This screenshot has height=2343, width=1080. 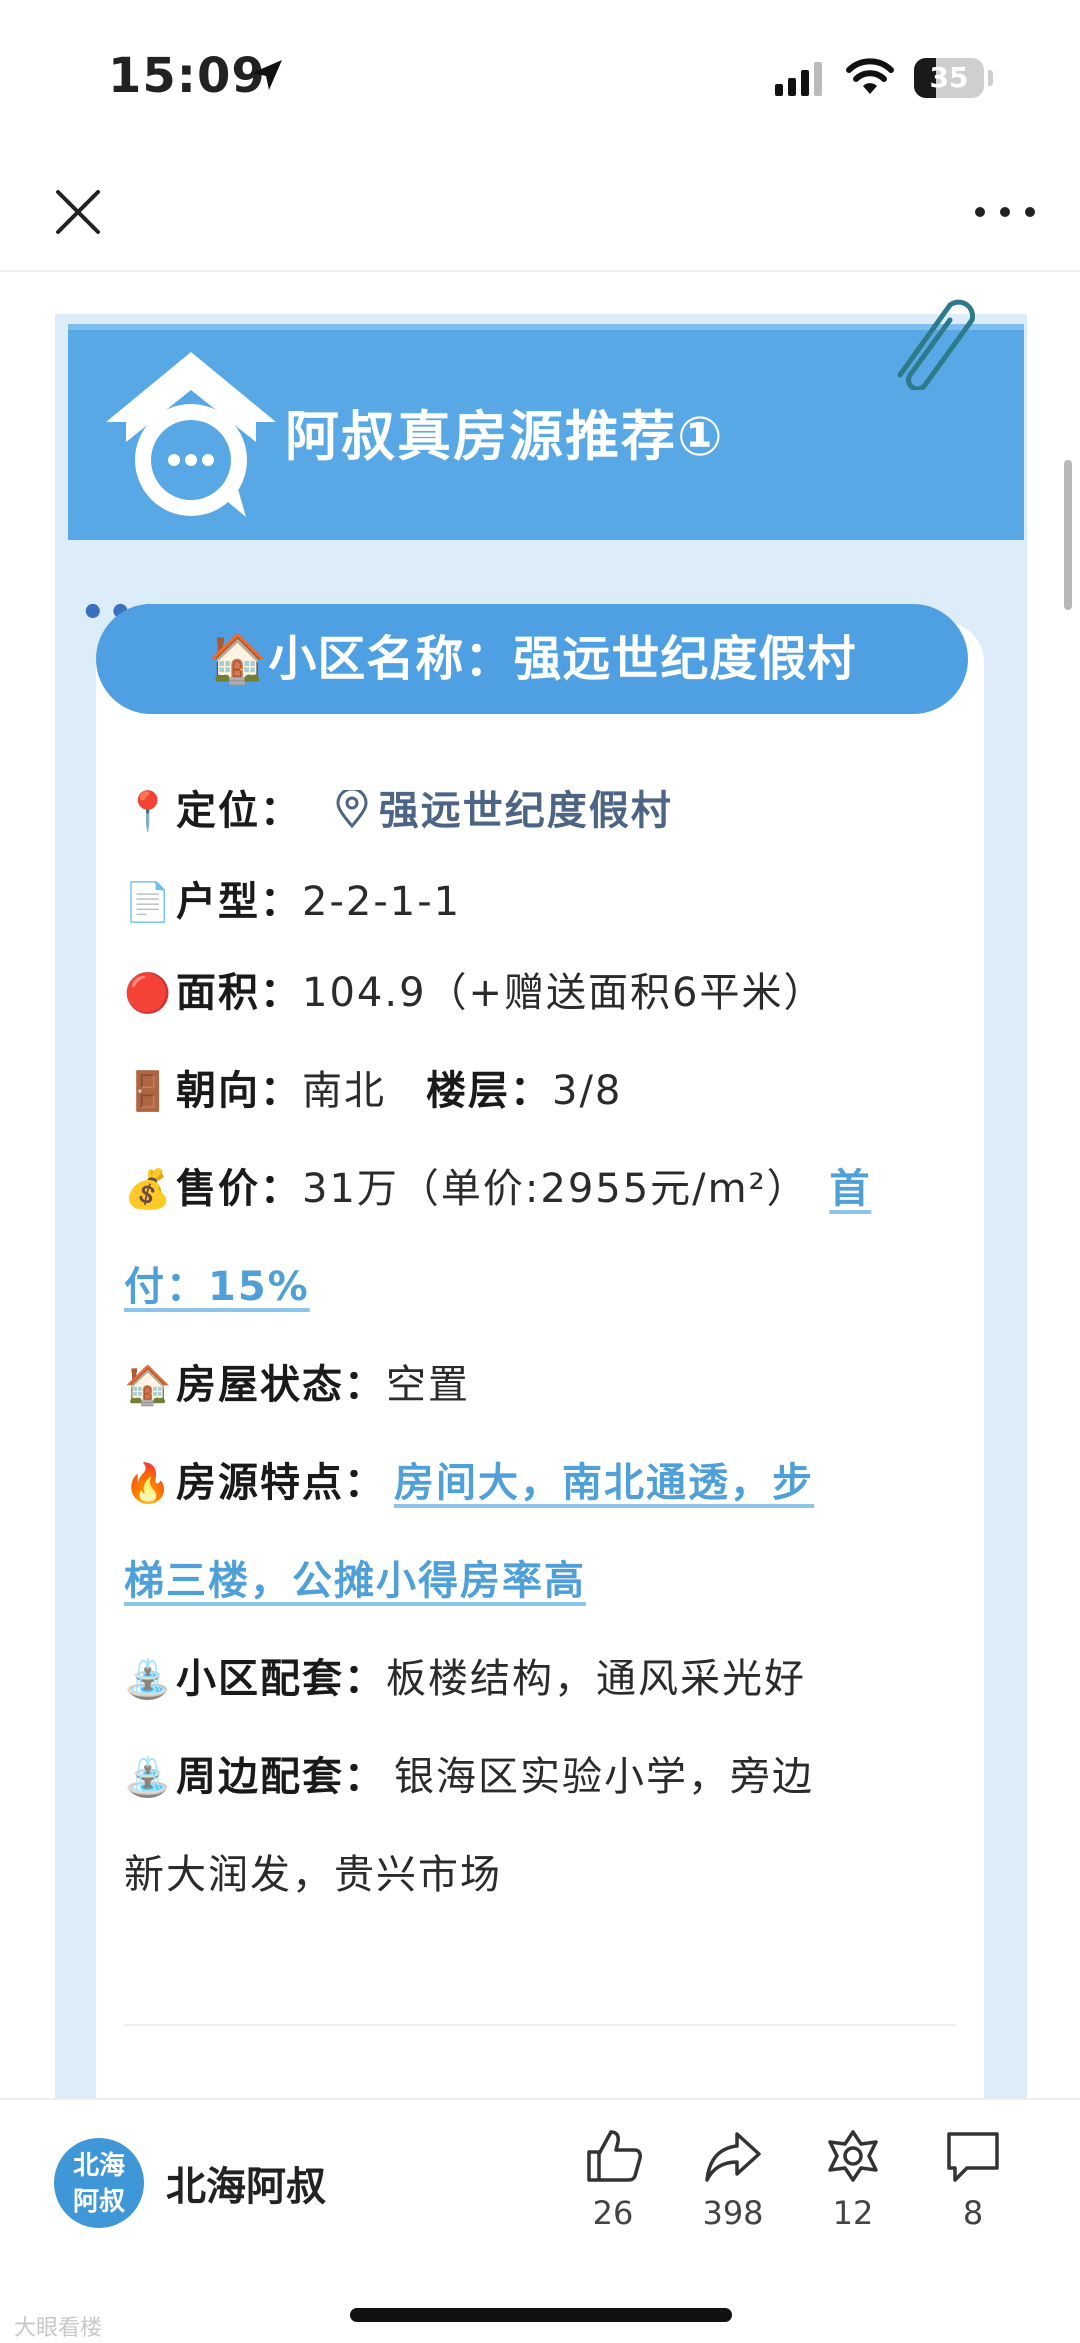 I want to click on info-row-orientation: 🚪朝向：南北 楼层：3/8, so click(x=544, y=1091).